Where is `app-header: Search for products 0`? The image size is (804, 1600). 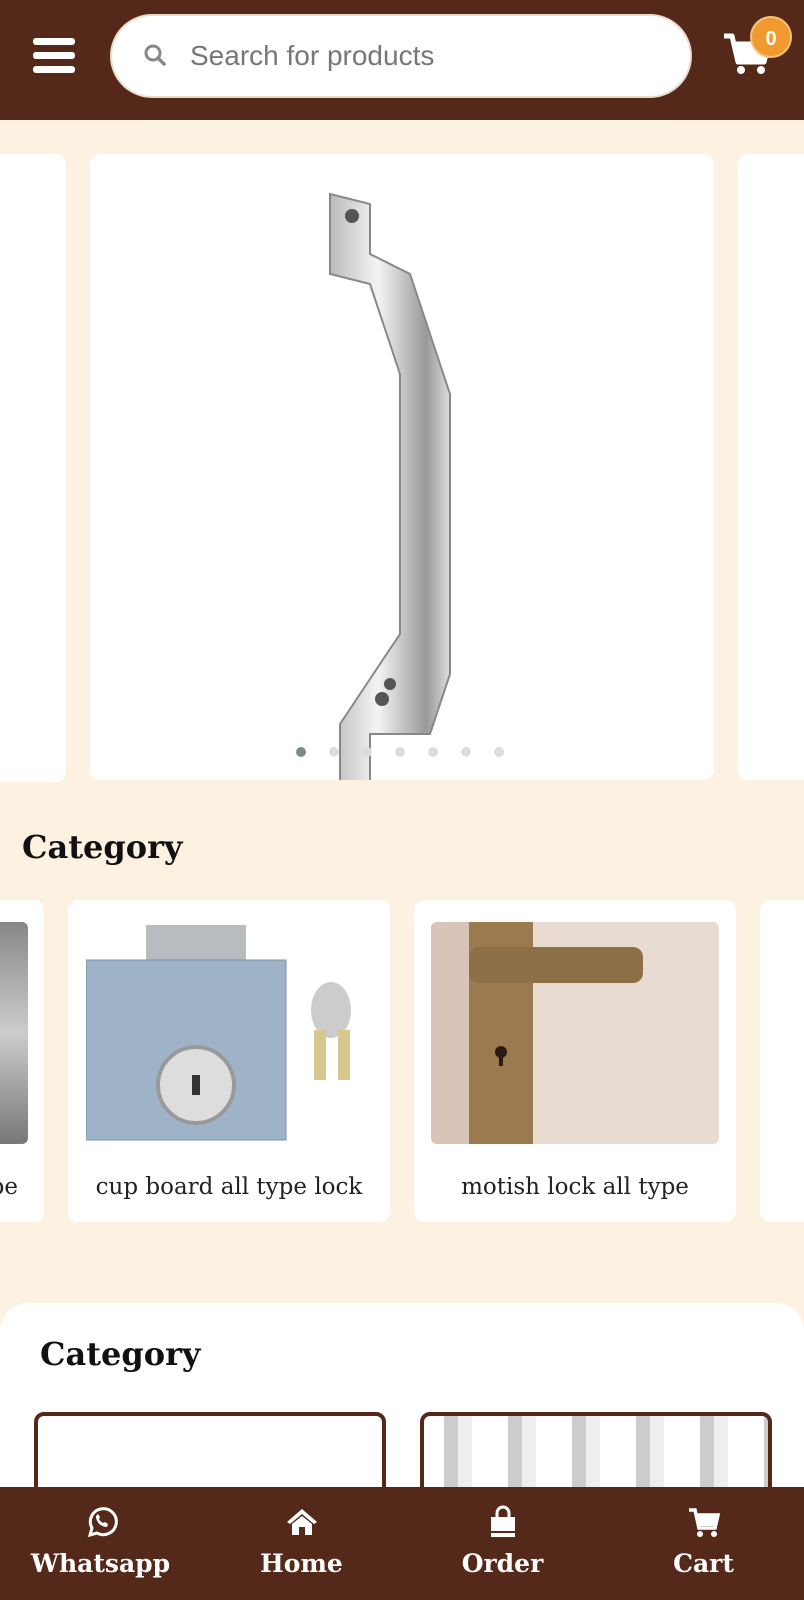
app-header: Search for products 0 is located at coordinates (402, 60).